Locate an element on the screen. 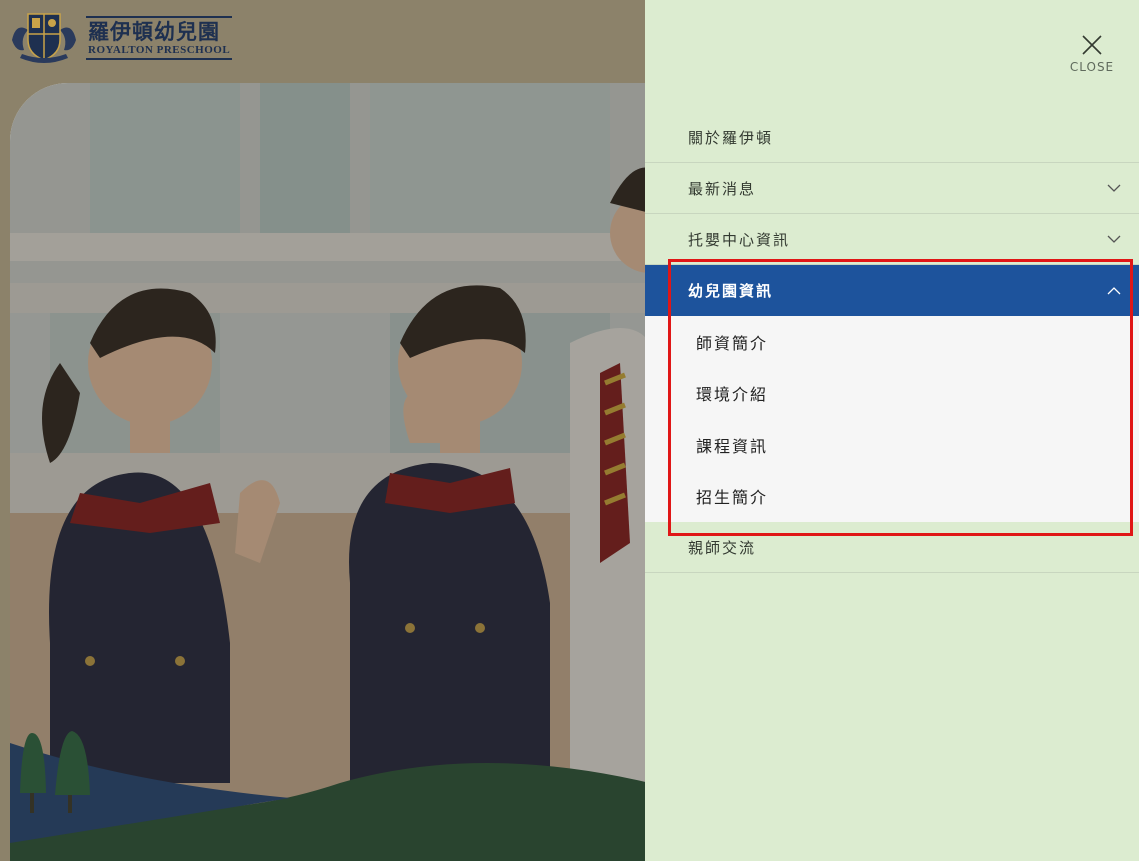 This screenshot has height=861, width=1139. submenu-item-curriculum: 課程資訊 is located at coordinates (892, 445).